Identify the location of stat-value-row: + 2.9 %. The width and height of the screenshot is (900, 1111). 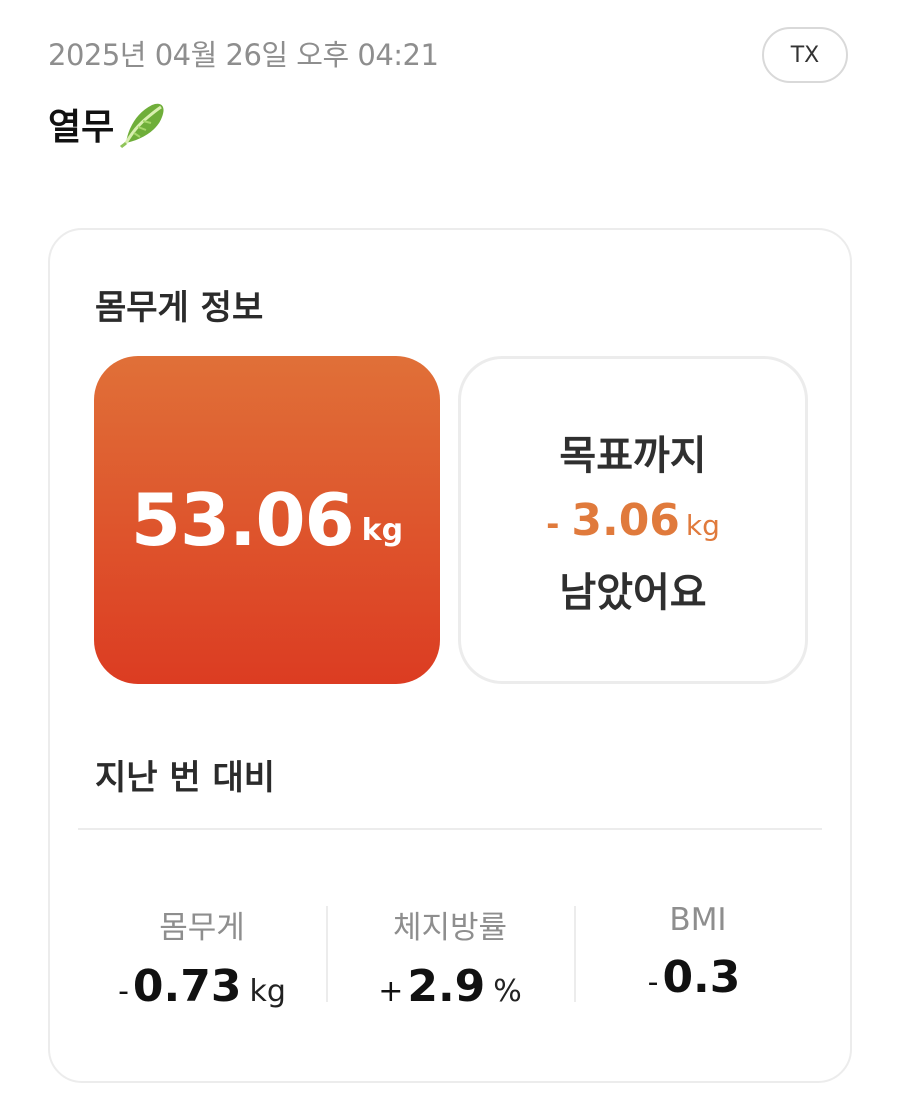
(450, 986).